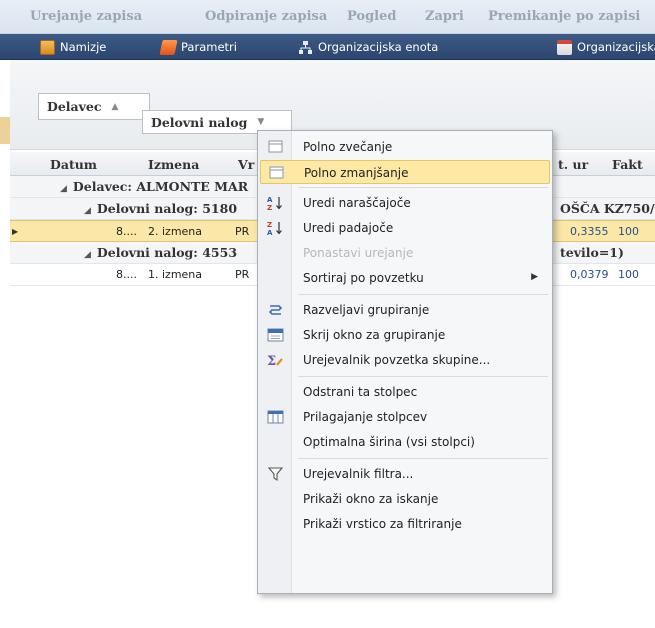 This screenshot has width=655, height=628. I want to click on menu-item-sort-ascending: AZ Uredi naraščajoče, so click(405, 203).